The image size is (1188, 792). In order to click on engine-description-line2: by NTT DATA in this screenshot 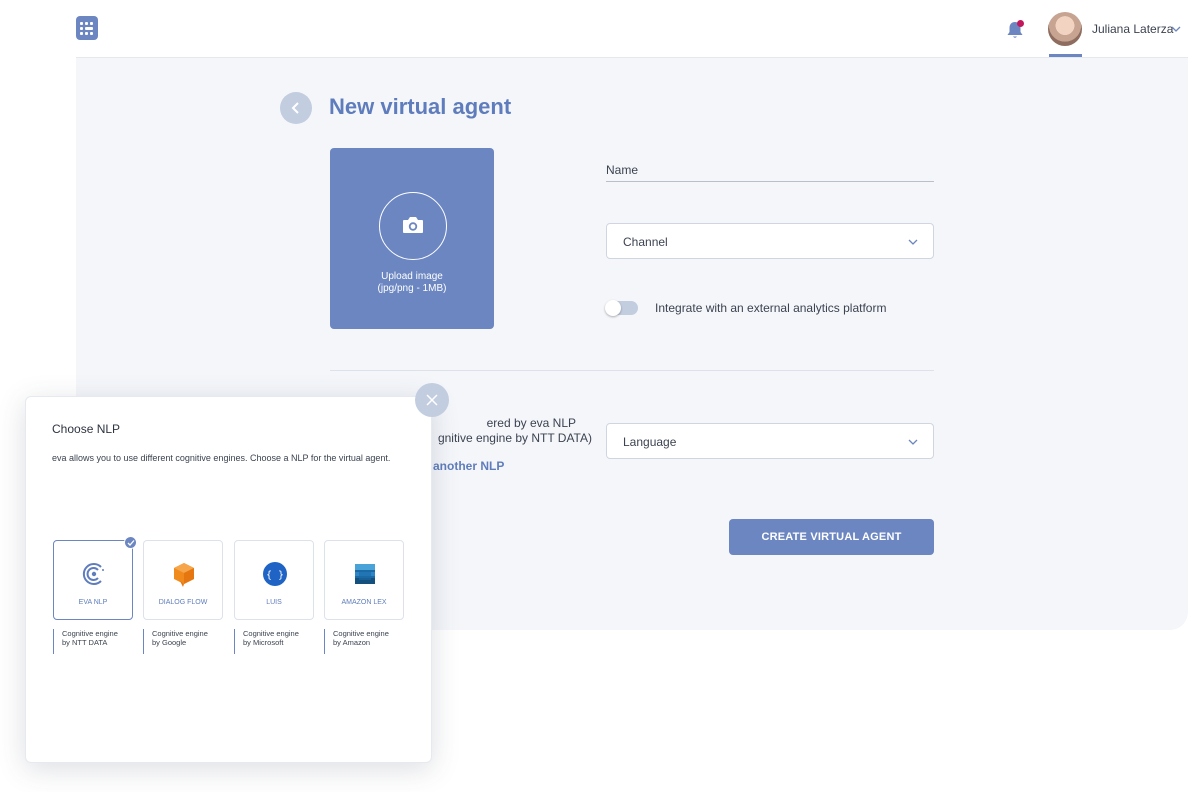, I will do `click(85, 642)`.